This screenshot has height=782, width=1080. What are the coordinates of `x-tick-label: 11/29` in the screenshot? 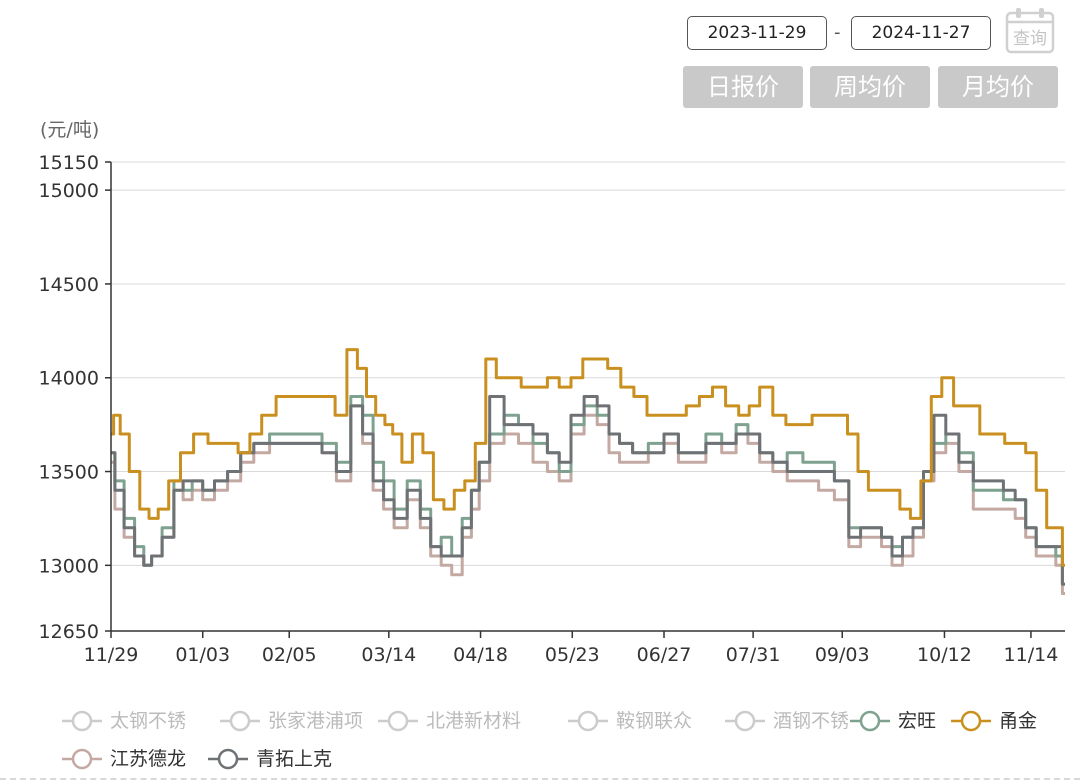 It's located at (111, 655).